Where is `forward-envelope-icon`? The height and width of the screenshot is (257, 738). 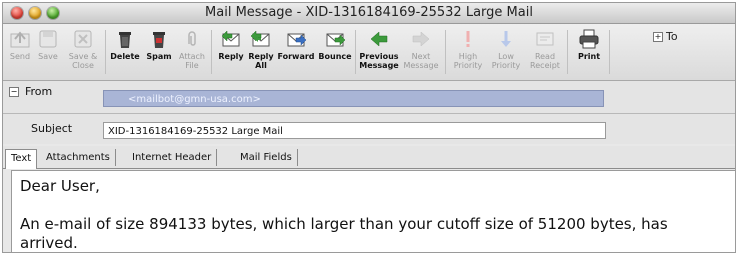 forward-envelope-icon is located at coordinates (297, 40).